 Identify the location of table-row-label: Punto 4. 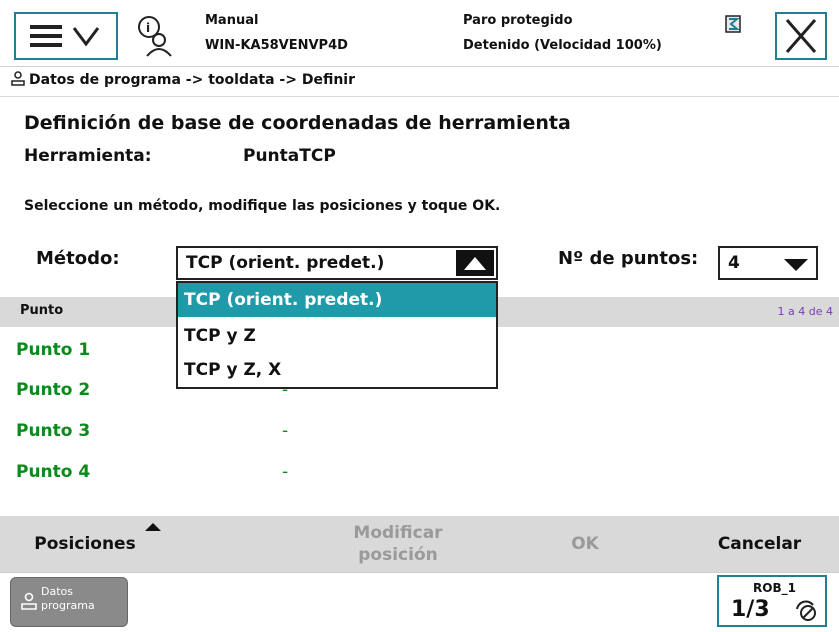
(53, 472).